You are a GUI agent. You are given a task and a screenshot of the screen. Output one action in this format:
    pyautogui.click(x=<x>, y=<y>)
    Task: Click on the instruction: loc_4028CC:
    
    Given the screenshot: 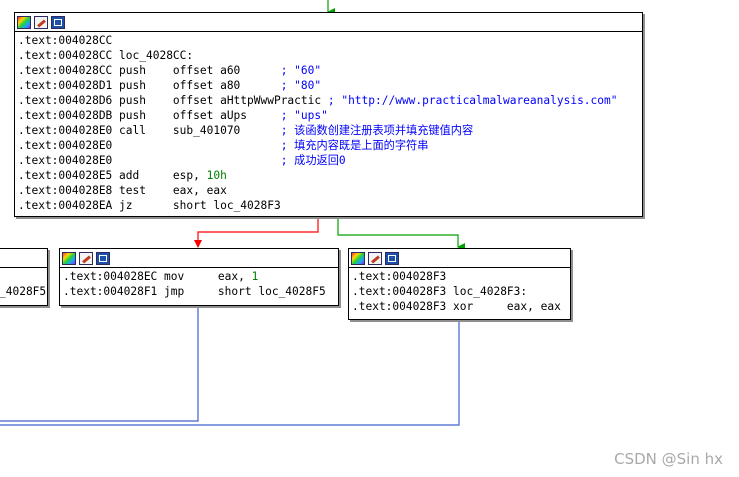 What is the action you would take?
    pyautogui.click(x=156, y=55)
    